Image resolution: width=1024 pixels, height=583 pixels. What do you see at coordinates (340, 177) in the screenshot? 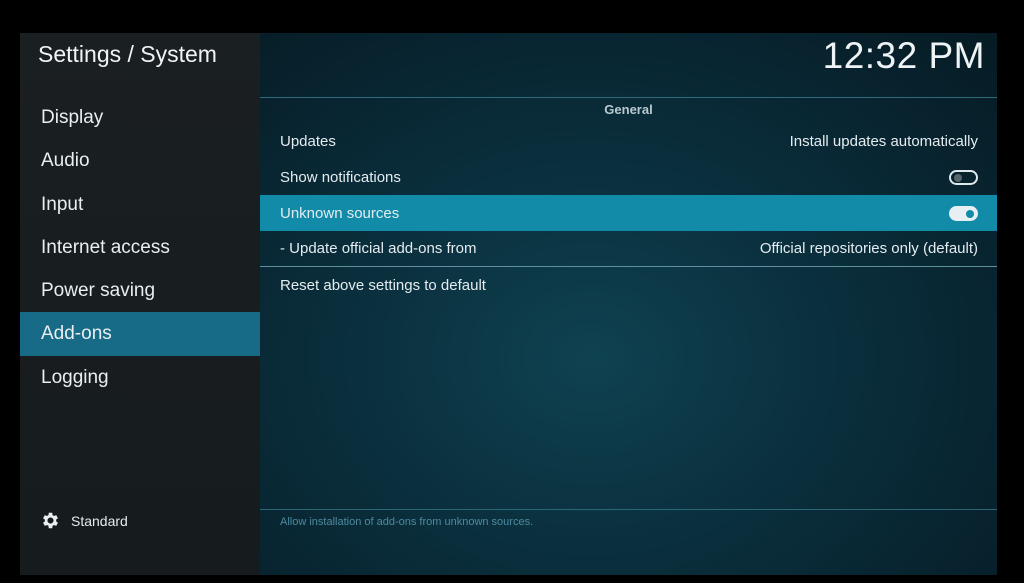
I see `setting-label: Show notifications` at bounding box center [340, 177].